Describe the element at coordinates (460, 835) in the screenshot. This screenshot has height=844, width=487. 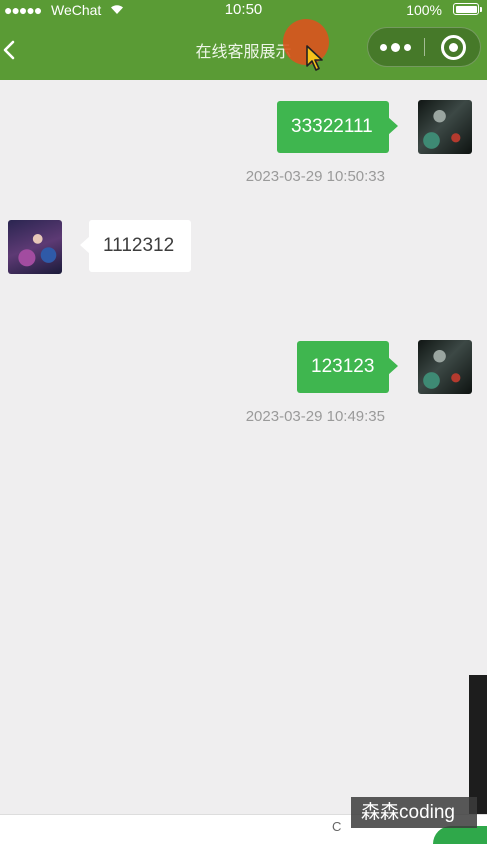
I see `send-button-partial` at that location.